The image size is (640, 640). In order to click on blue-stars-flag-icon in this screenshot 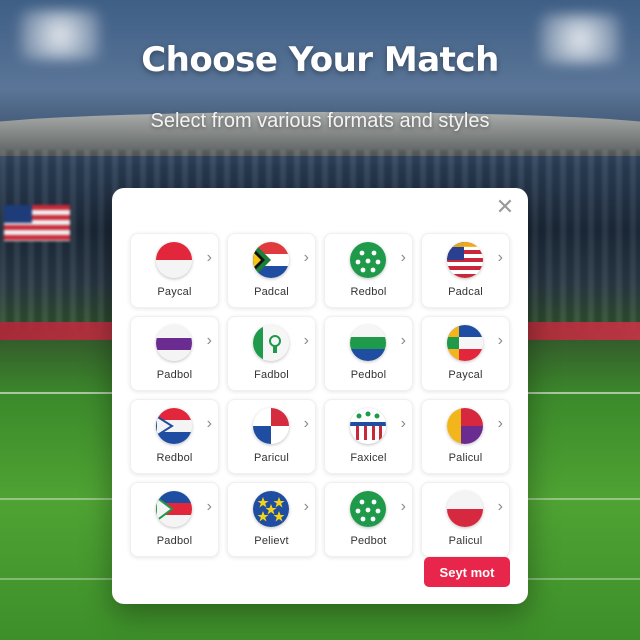, I will do `click(271, 509)`.